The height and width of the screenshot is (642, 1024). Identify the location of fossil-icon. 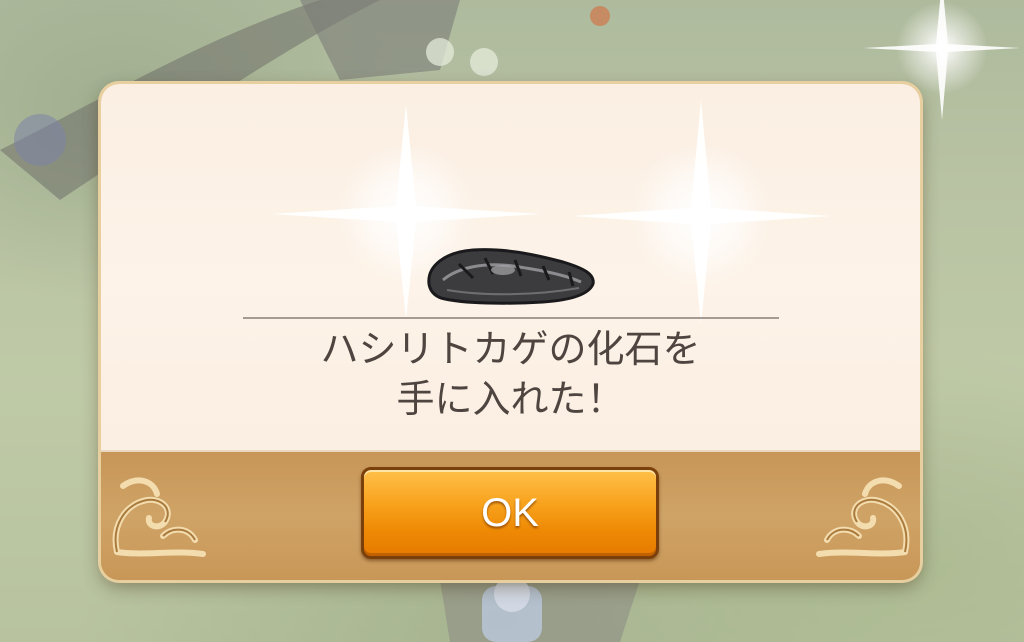
(511, 276).